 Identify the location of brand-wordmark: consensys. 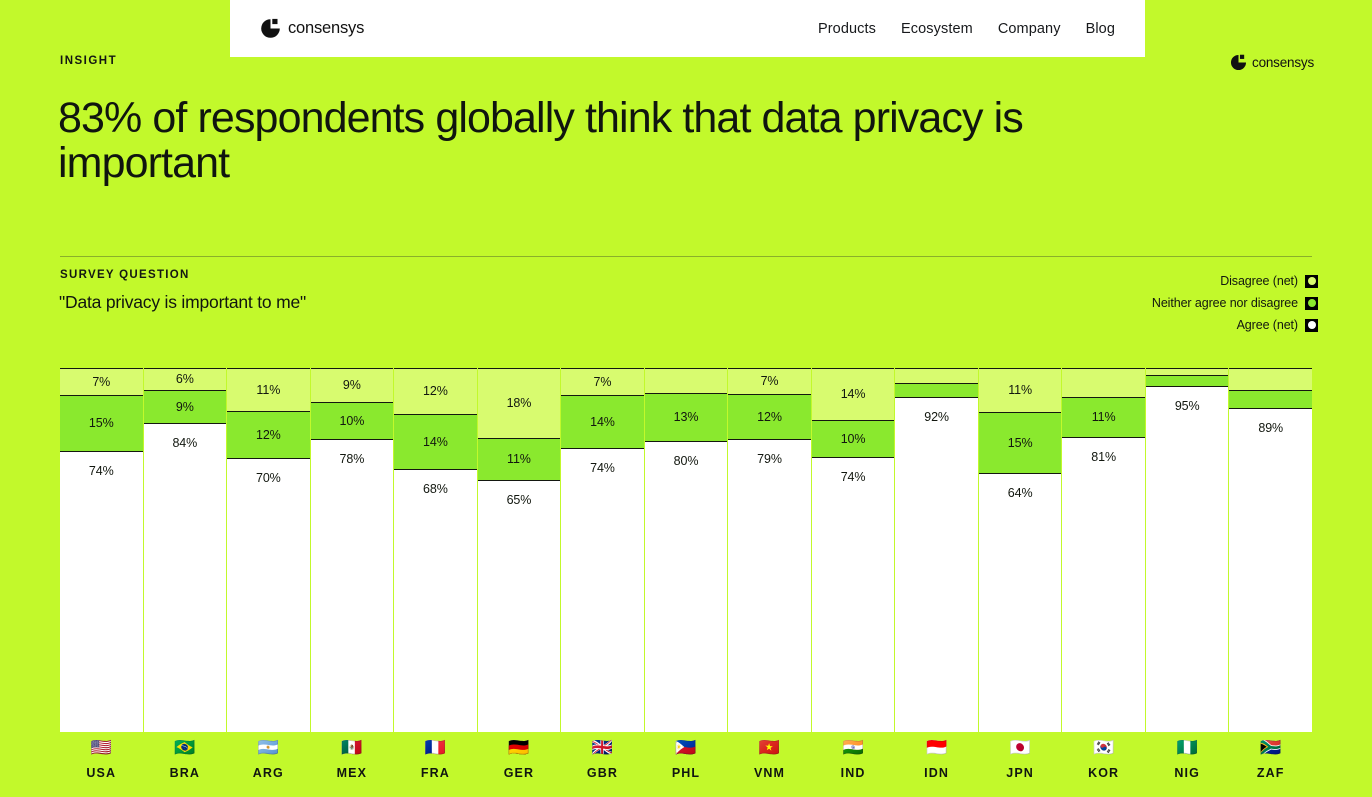
(326, 28).